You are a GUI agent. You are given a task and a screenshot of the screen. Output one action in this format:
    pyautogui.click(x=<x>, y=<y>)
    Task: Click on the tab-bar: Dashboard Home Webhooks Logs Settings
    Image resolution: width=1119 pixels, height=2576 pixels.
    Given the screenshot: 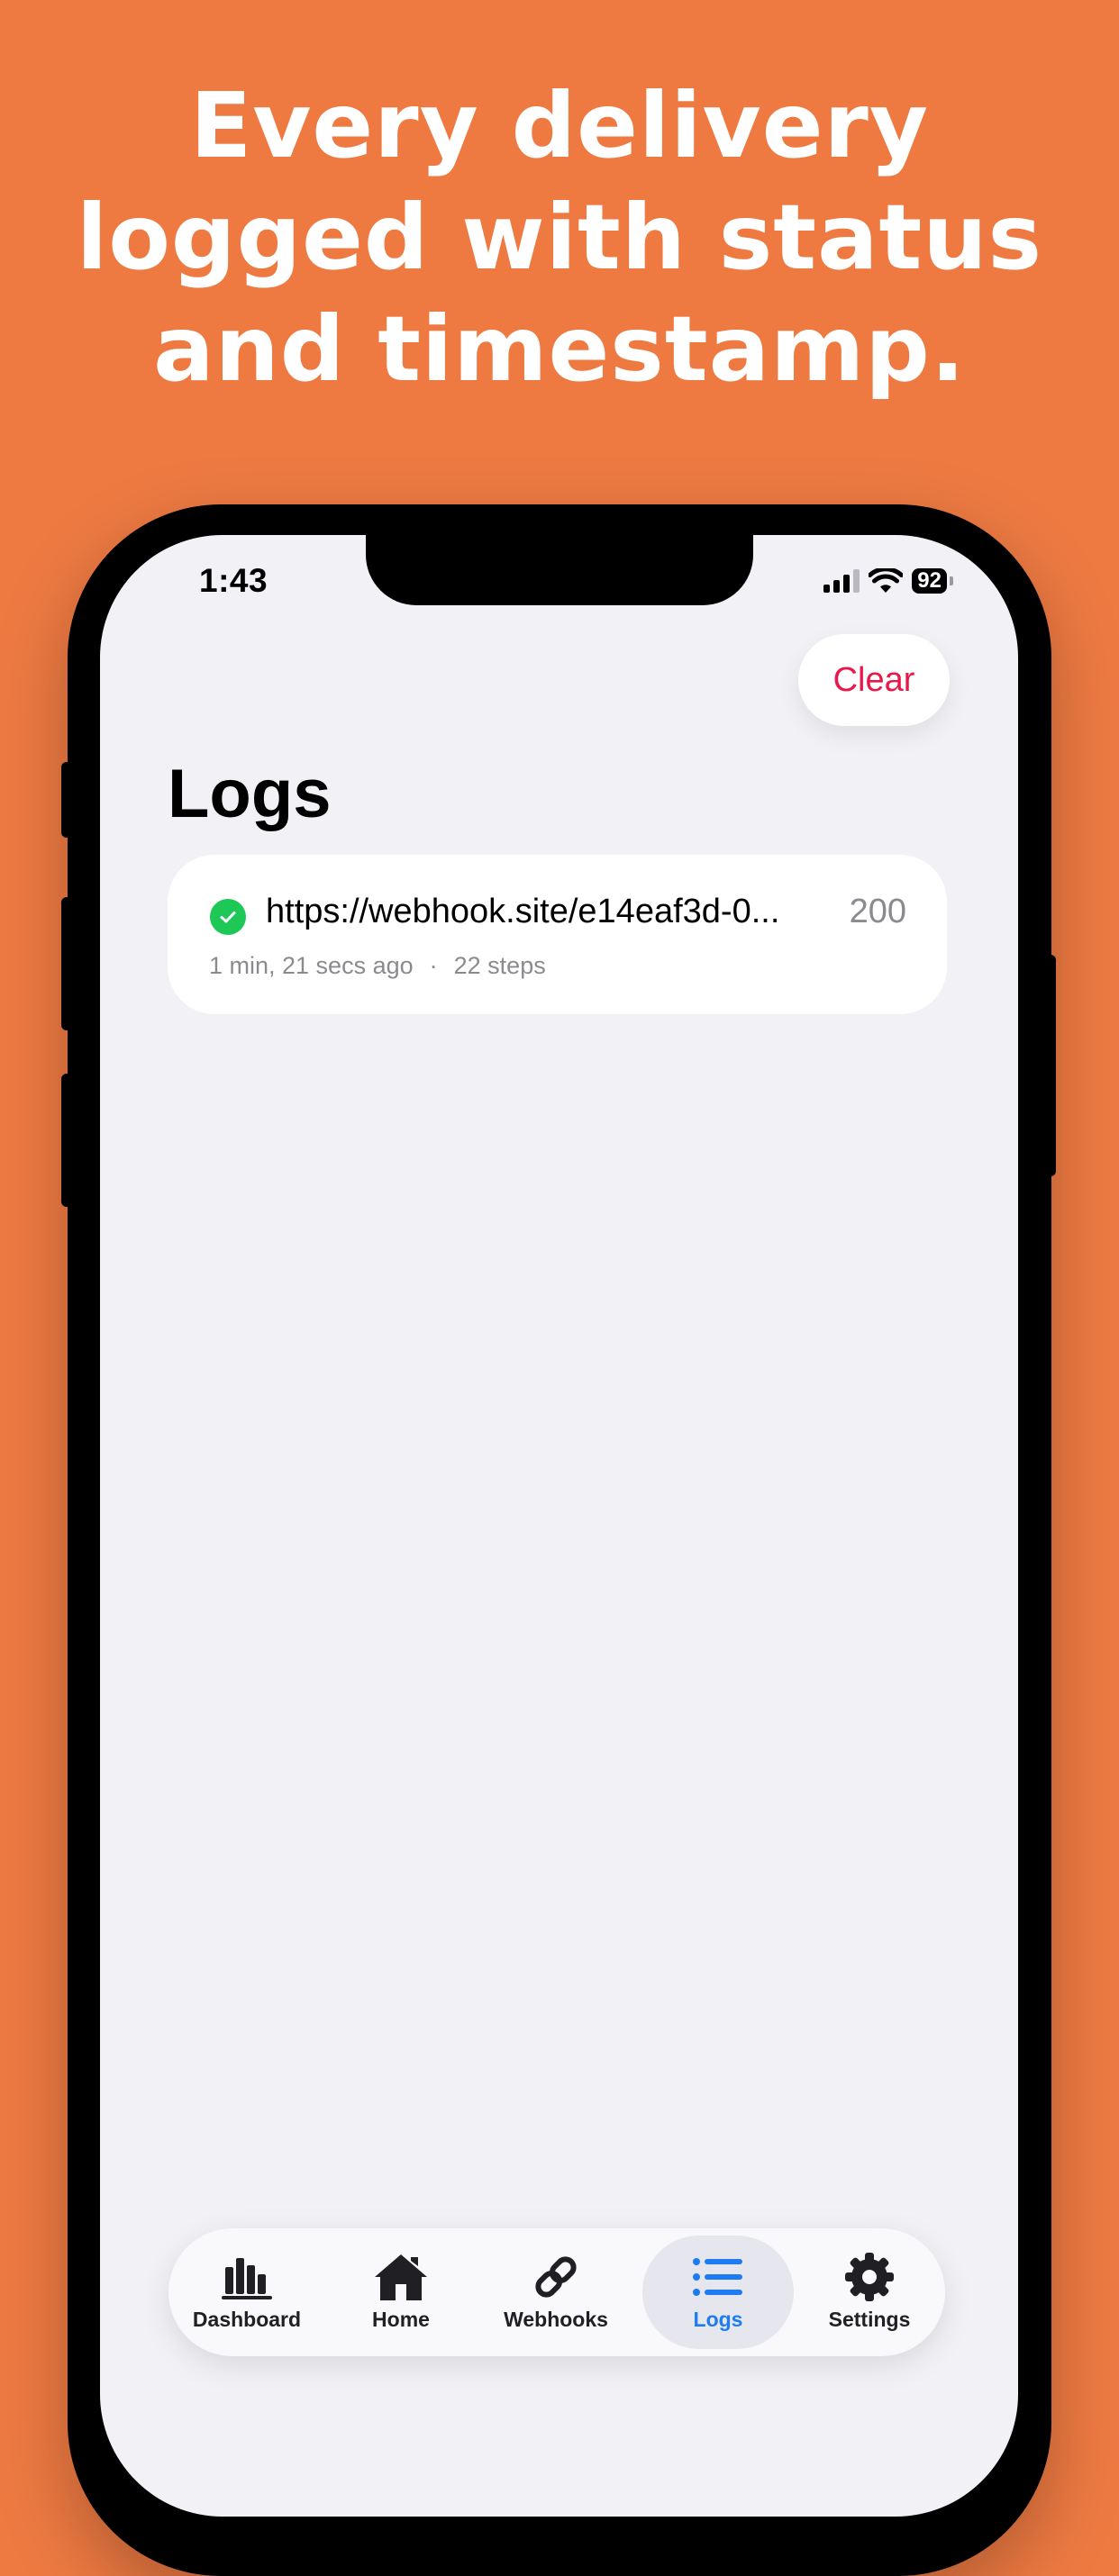 What is the action you would take?
    pyautogui.click(x=556, y=2292)
    